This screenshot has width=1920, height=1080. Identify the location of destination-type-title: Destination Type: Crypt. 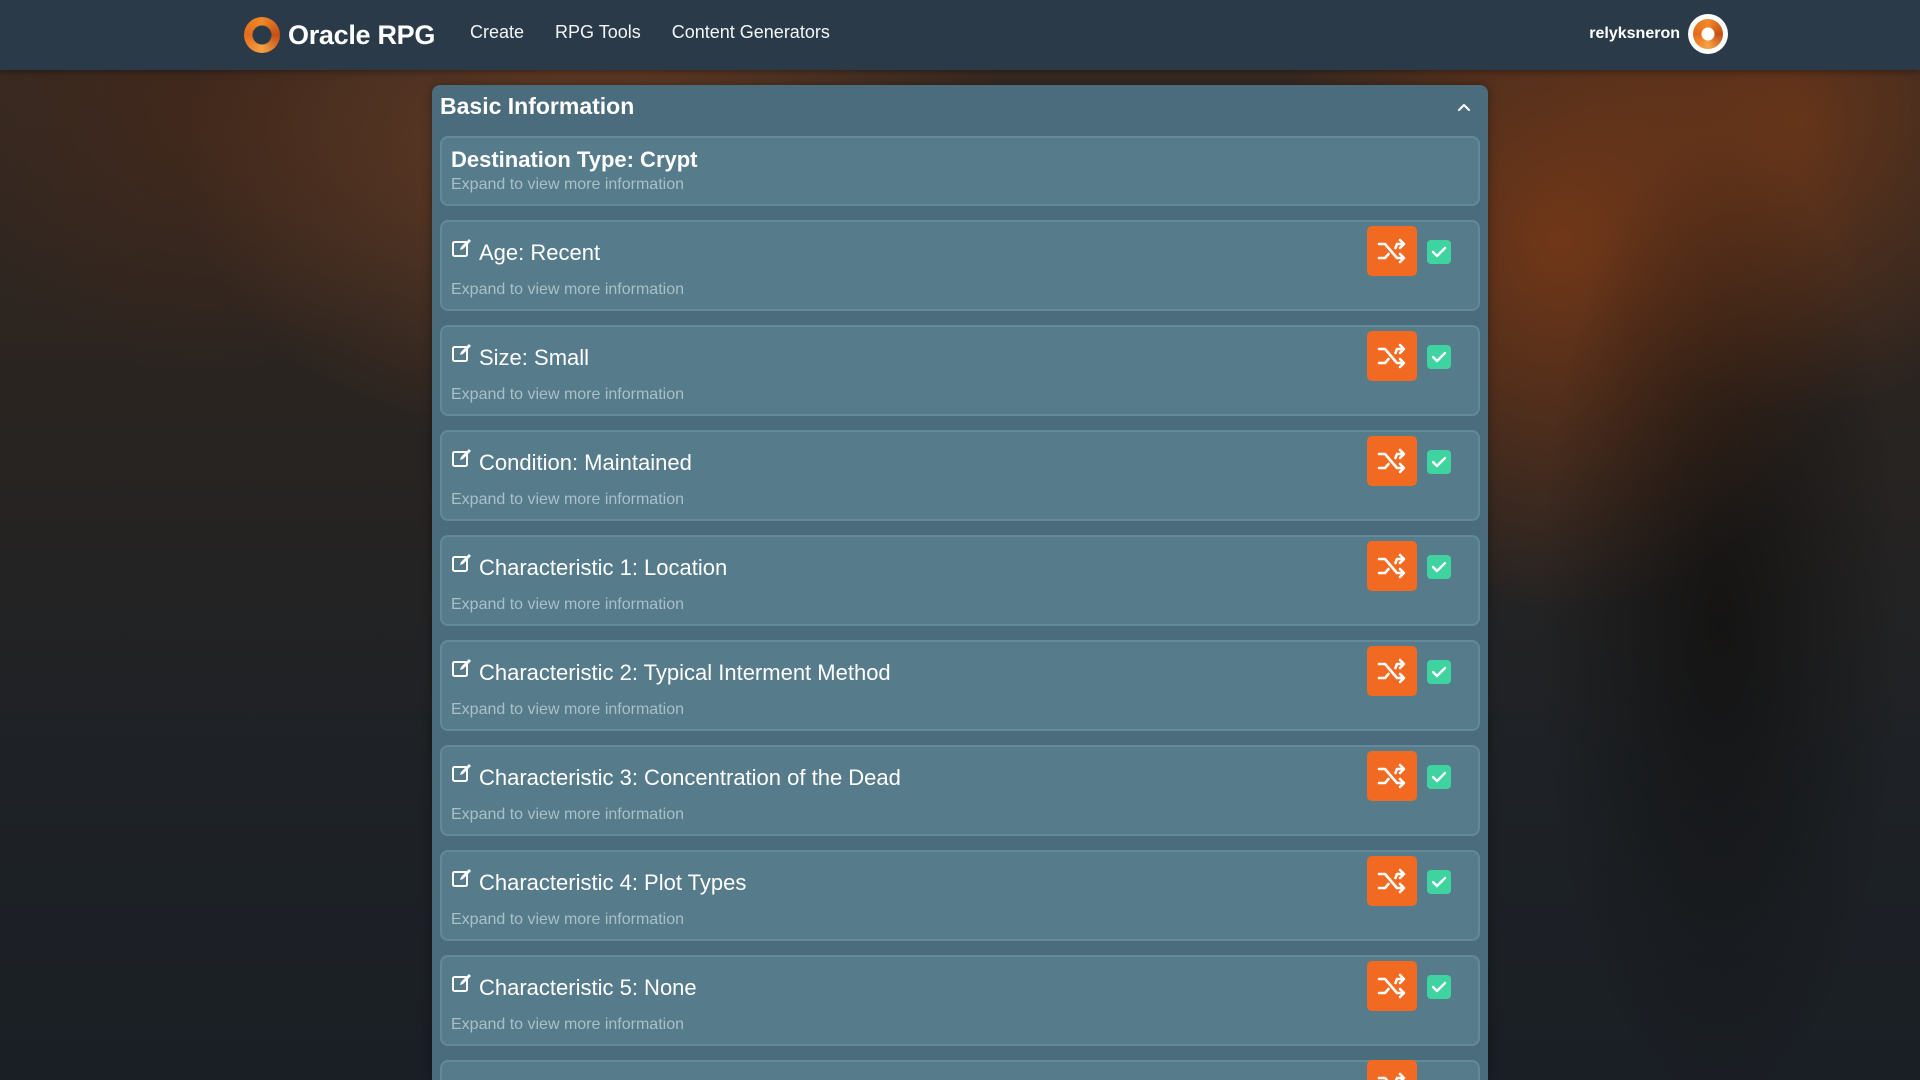
(574, 159).